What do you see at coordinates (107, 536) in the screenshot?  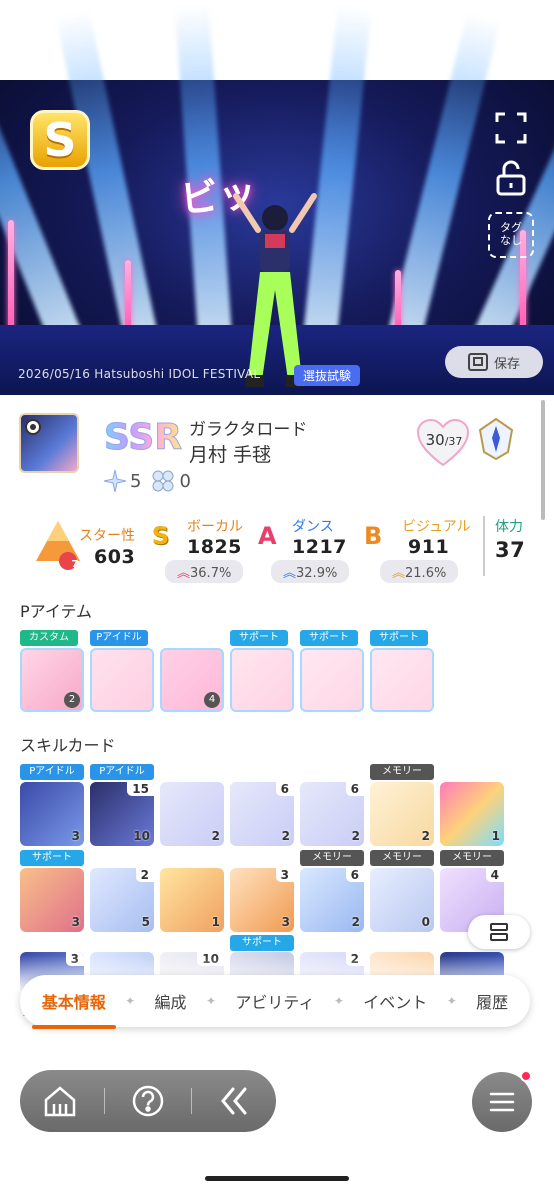 I see `star-label: スター性` at bounding box center [107, 536].